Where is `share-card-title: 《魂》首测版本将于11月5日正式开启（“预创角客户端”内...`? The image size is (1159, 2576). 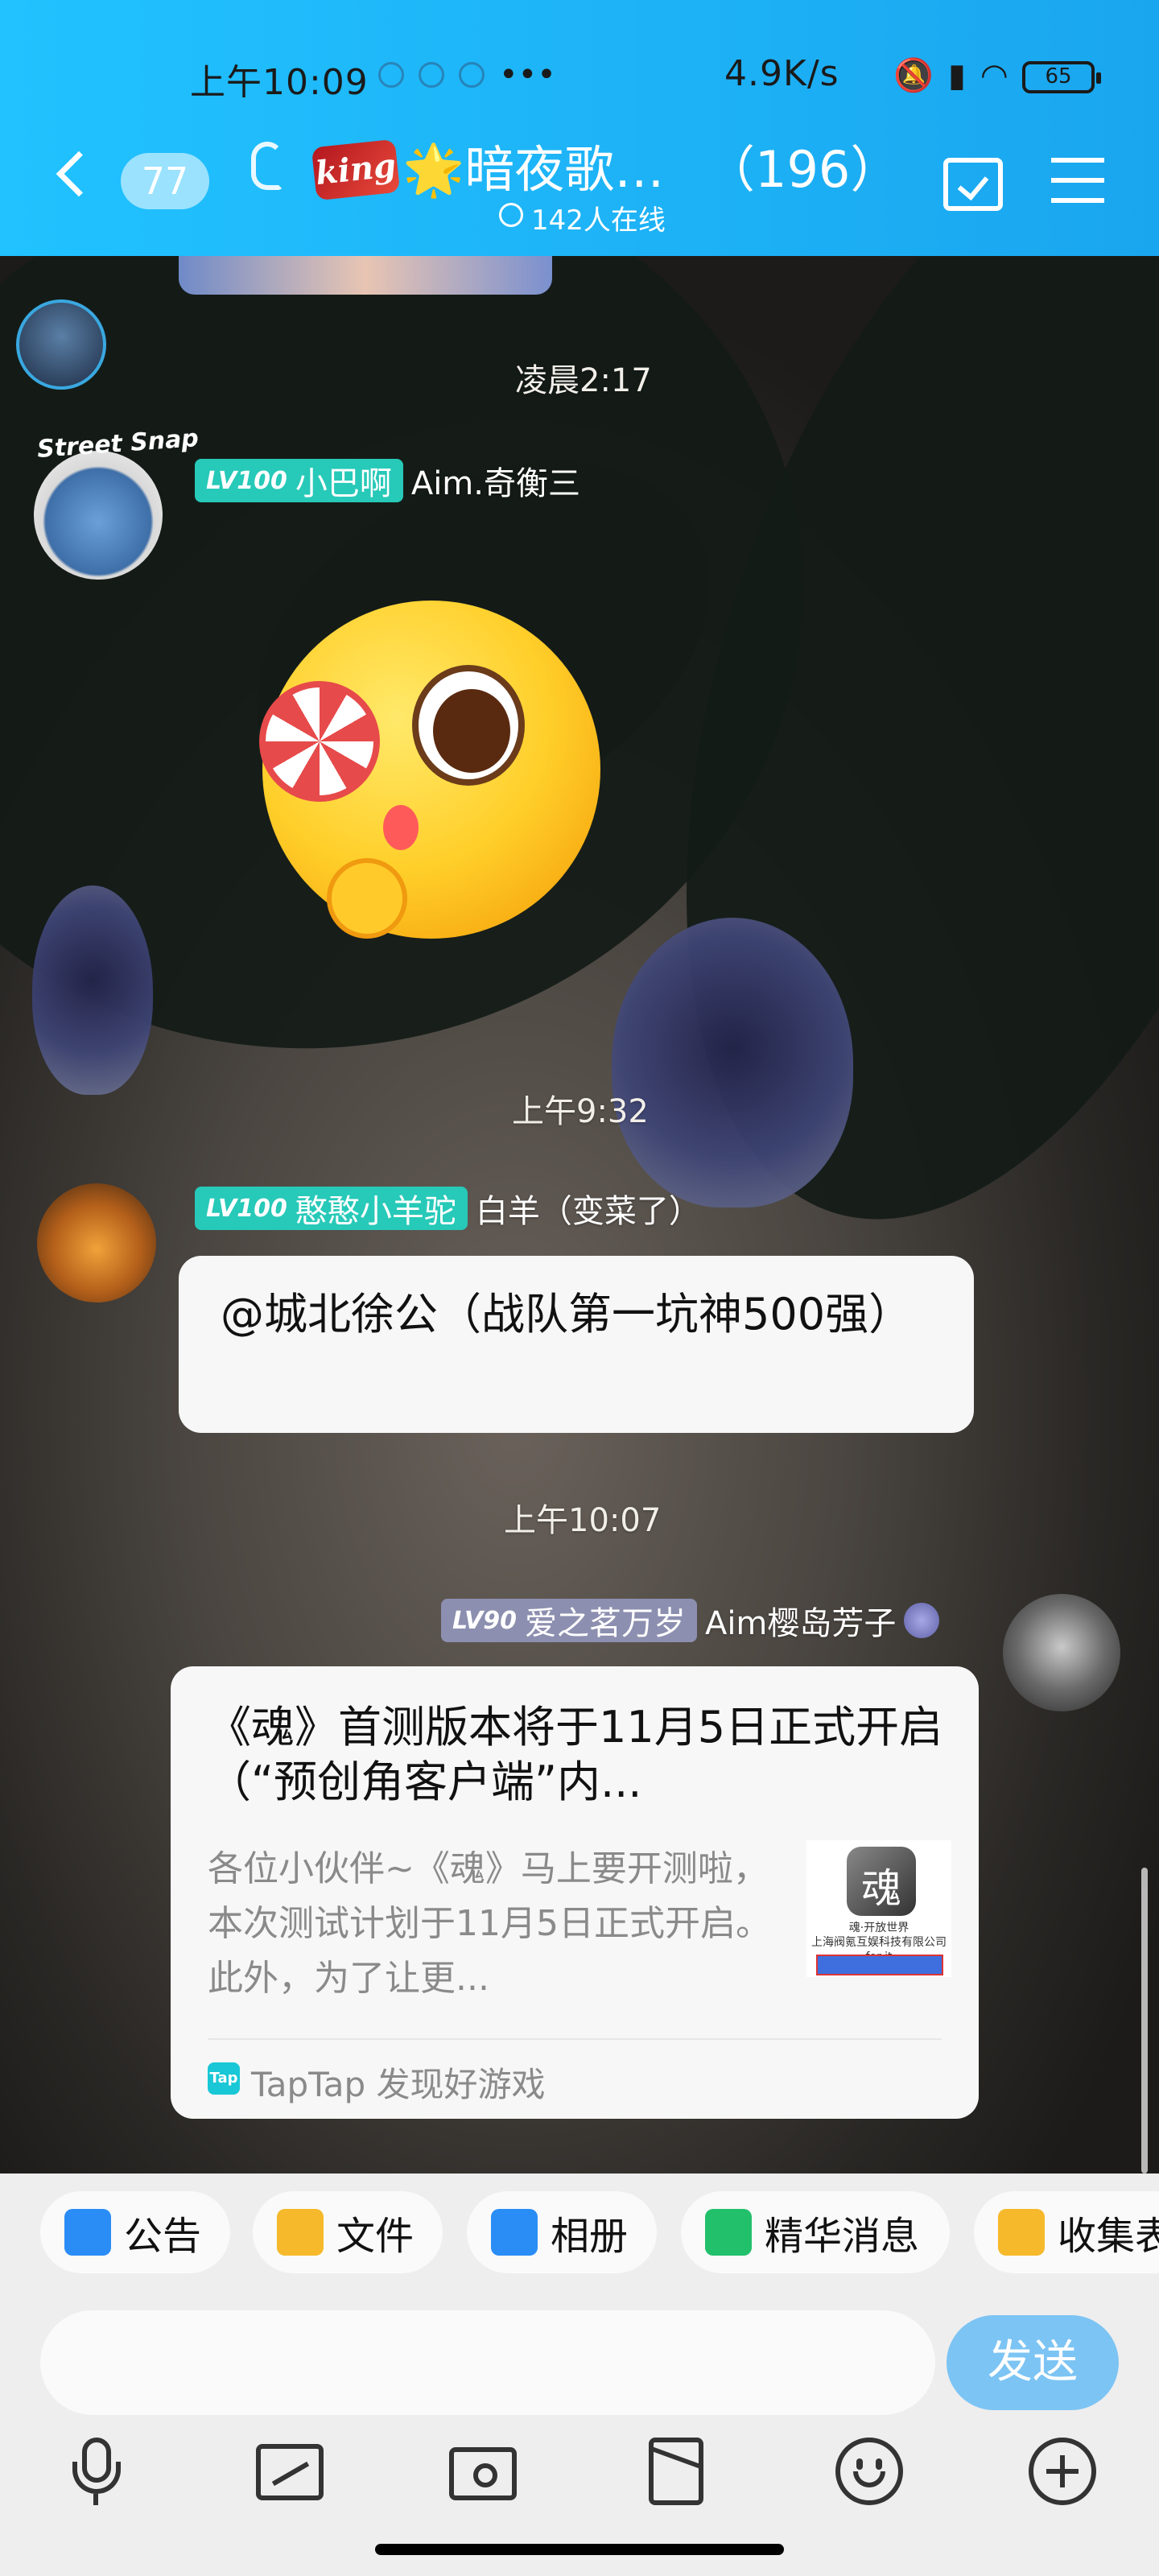
share-card-title: 《魂》首测版本将于11月5日正式开启（“预创角客户端”内... is located at coordinates (575, 1754).